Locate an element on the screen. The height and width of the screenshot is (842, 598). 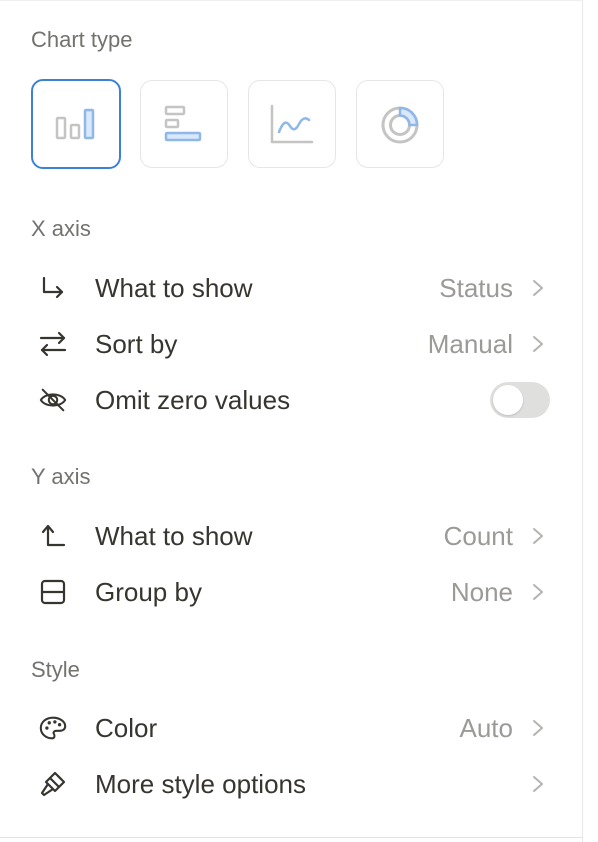
style-heading: Style is located at coordinates (55, 669).